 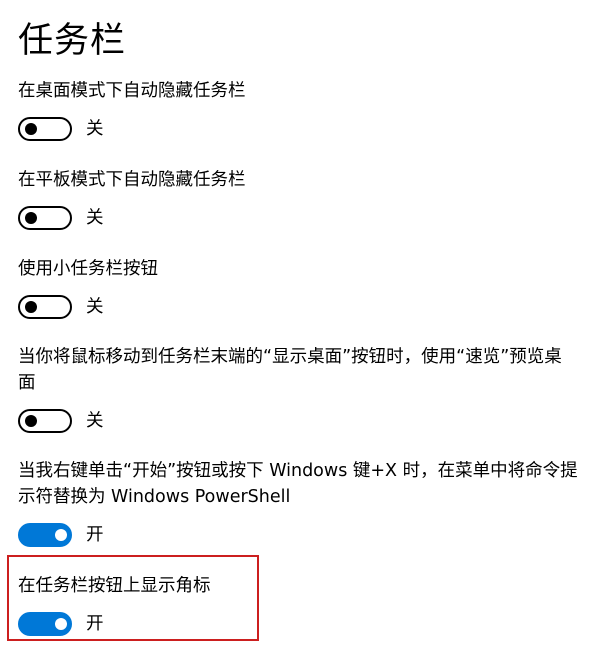 I want to click on setting-label: 在任务栏按钮上显示角标, so click(x=114, y=586).